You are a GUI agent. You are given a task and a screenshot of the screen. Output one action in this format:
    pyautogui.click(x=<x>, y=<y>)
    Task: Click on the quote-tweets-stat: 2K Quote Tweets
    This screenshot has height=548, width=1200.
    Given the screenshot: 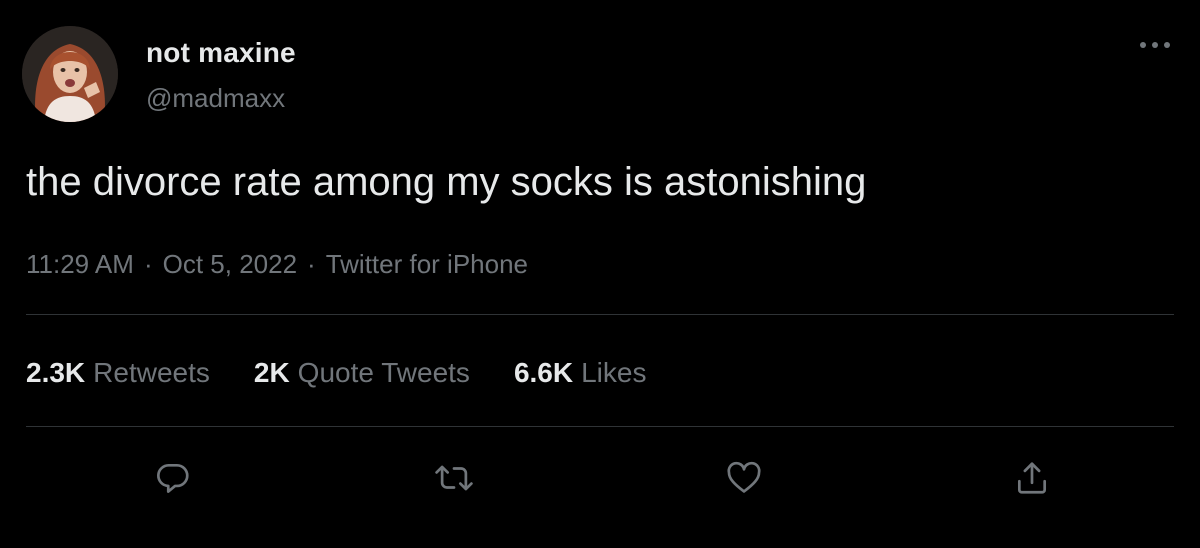 What is the action you would take?
    pyautogui.click(x=362, y=373)
    